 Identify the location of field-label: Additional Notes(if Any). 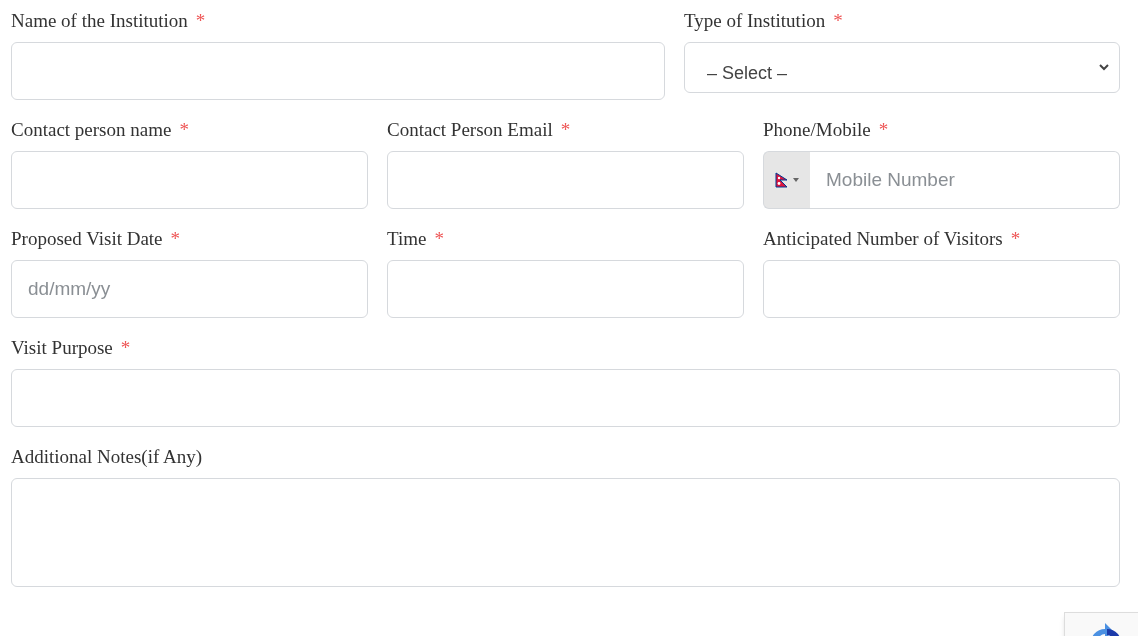
(107, 456).